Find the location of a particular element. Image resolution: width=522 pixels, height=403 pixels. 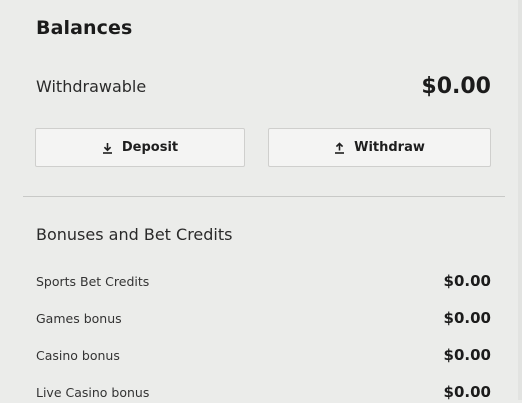

deposit-button-label: Deposit is located at coordinates (150, 147).